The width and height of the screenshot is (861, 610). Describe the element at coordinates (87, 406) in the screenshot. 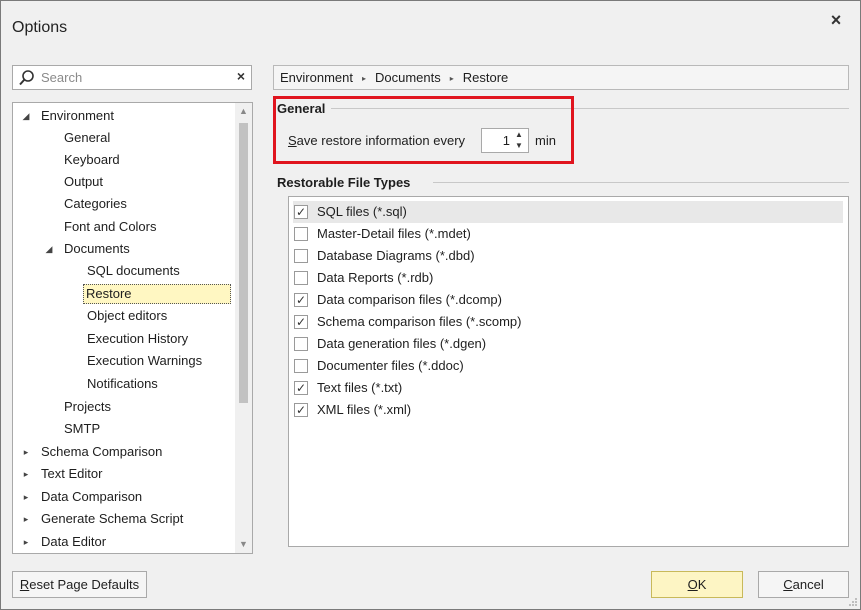

I see `tree-item-label: Projects` at that location.